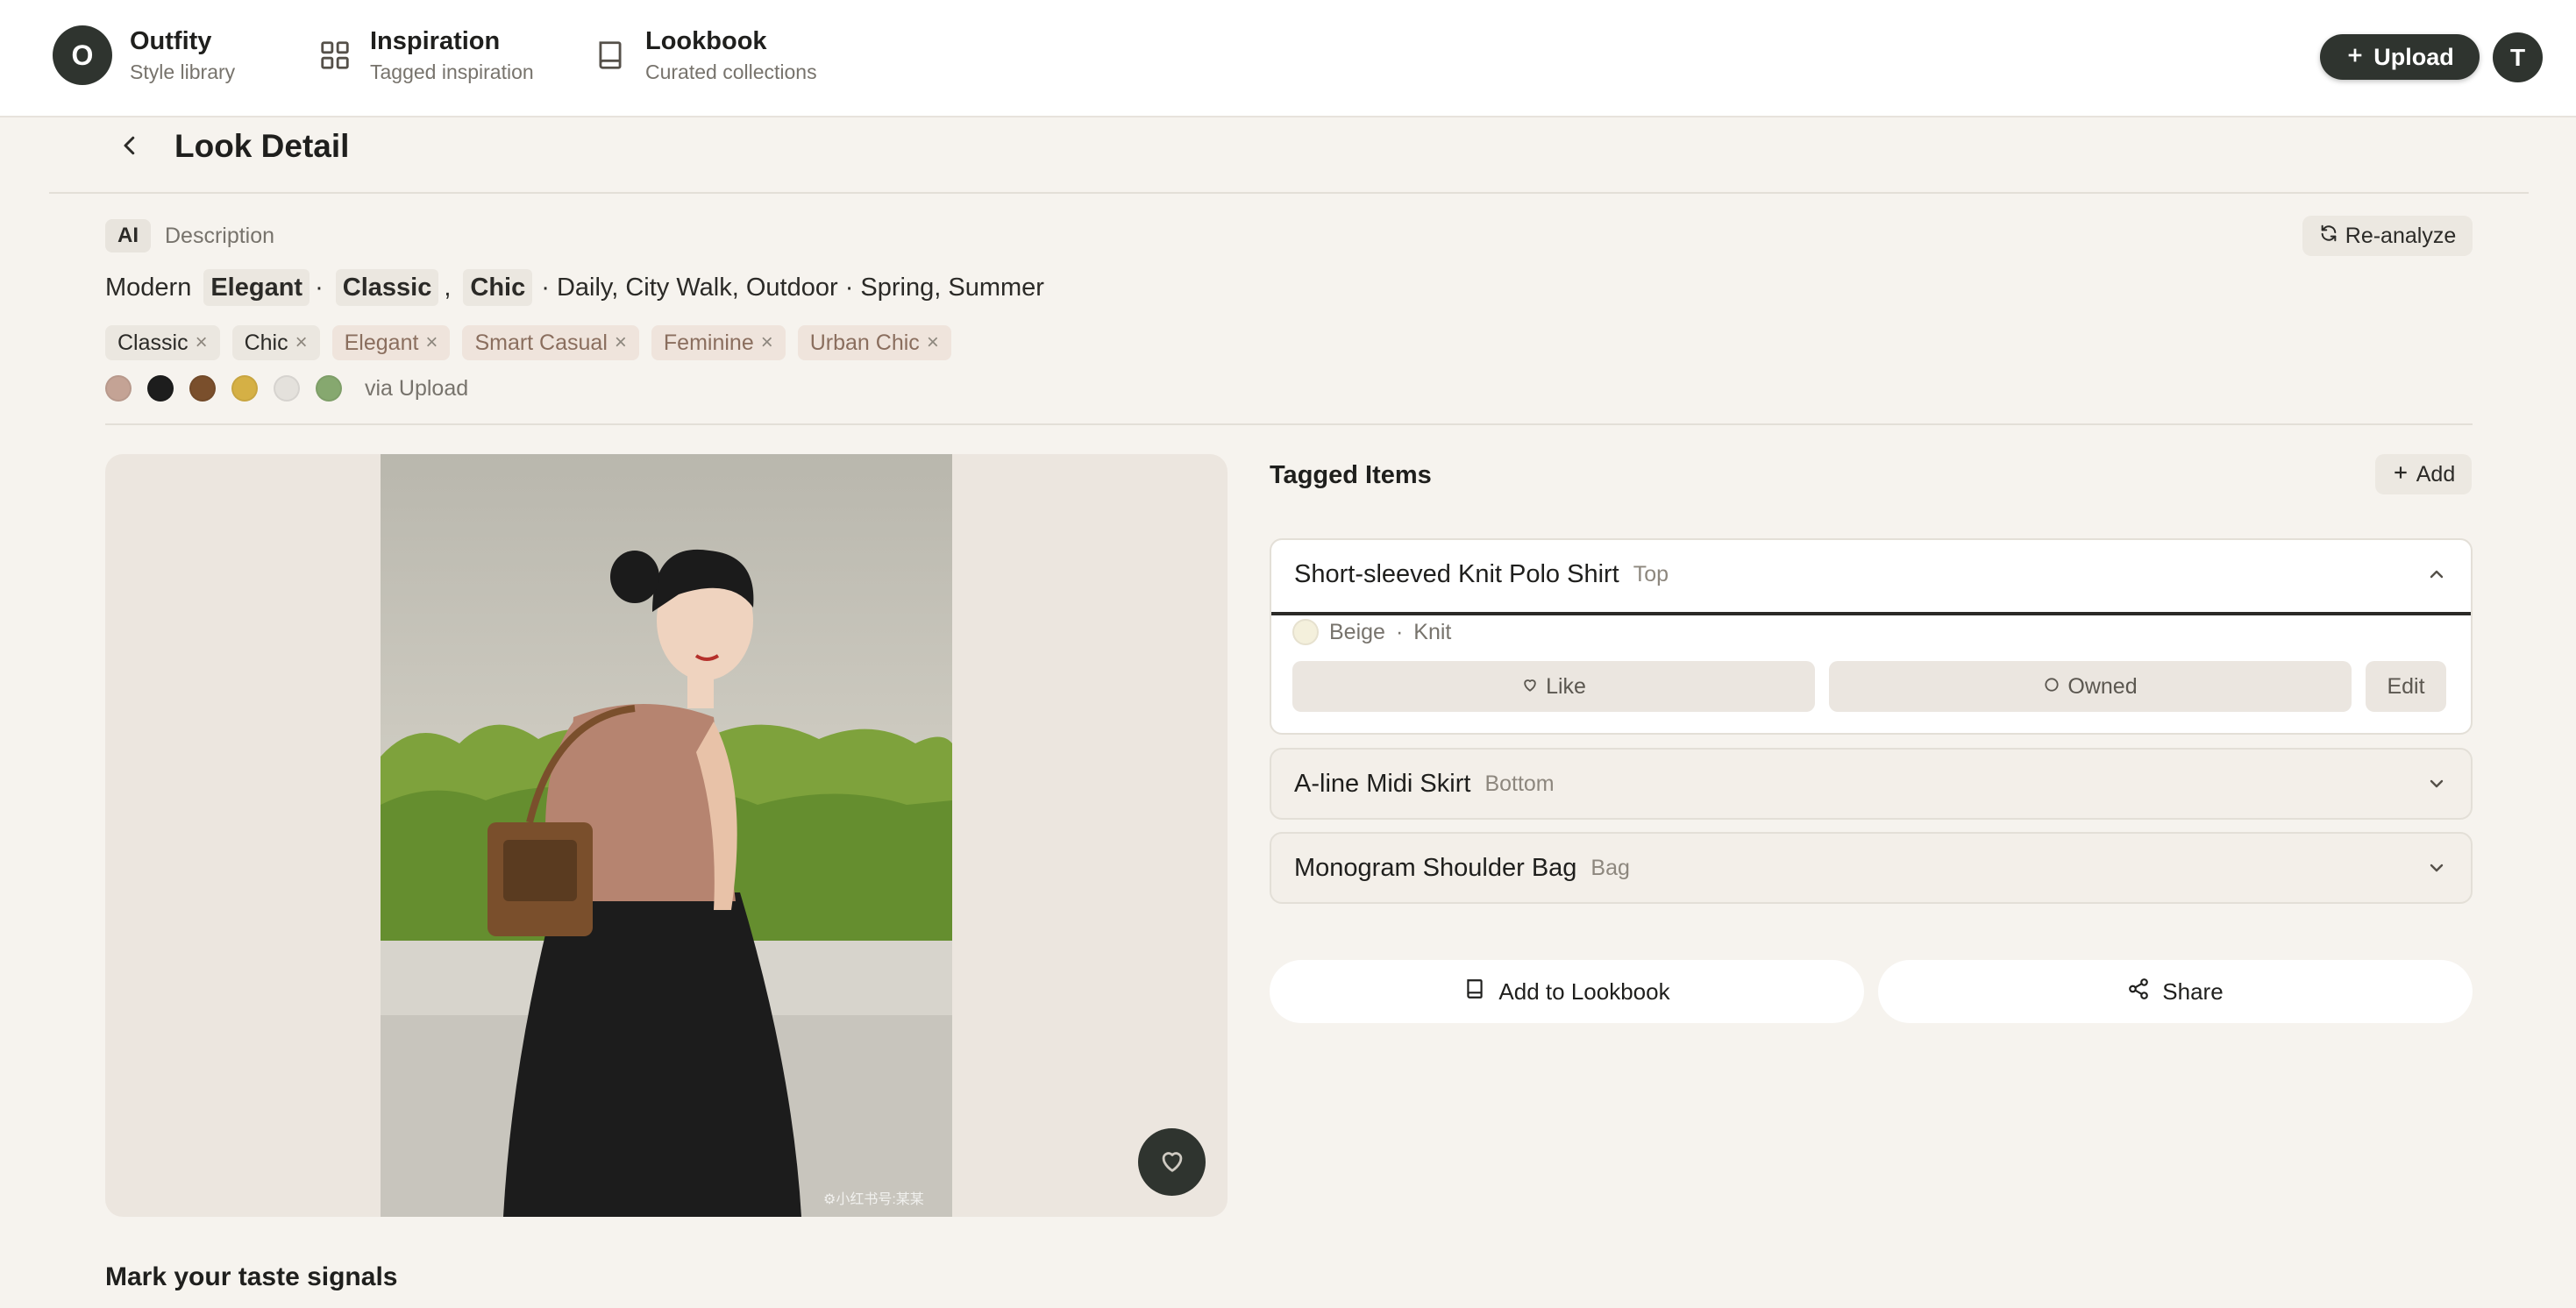 This screenshot has height=1308, width=2576. Describe the element at coordinates (82, 55) in the screenshot. I see `brand-logo: O` at that location.